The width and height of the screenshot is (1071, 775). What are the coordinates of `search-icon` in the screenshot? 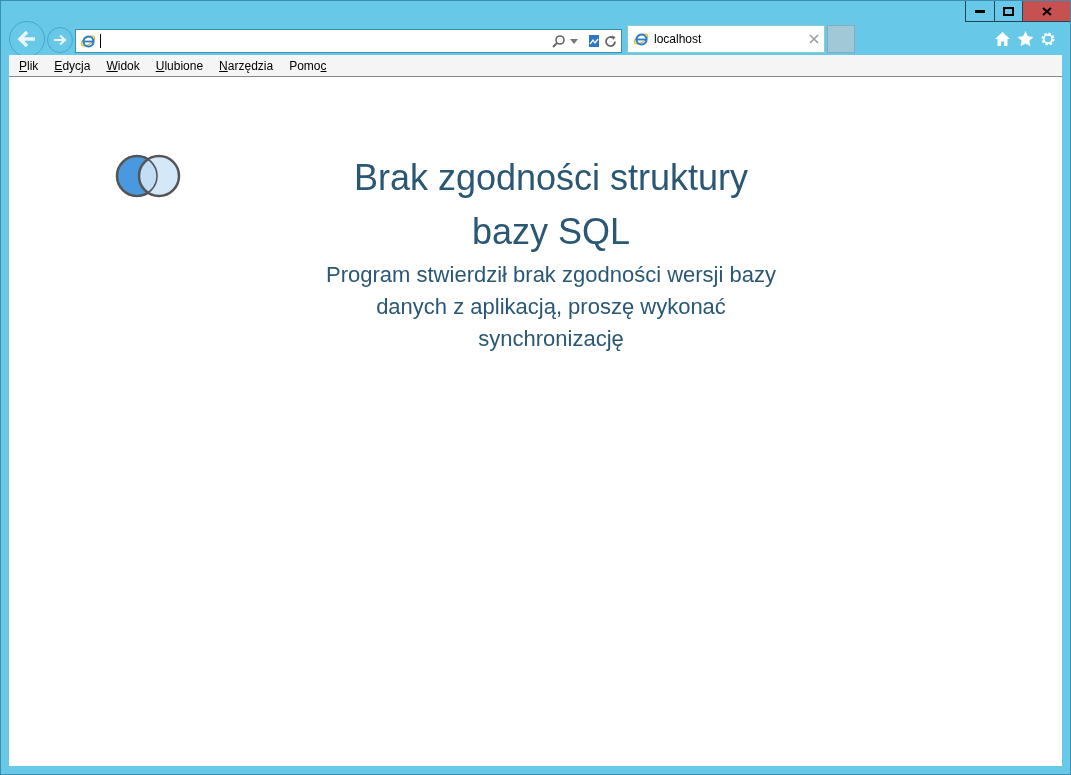 It's located at (559, 41).